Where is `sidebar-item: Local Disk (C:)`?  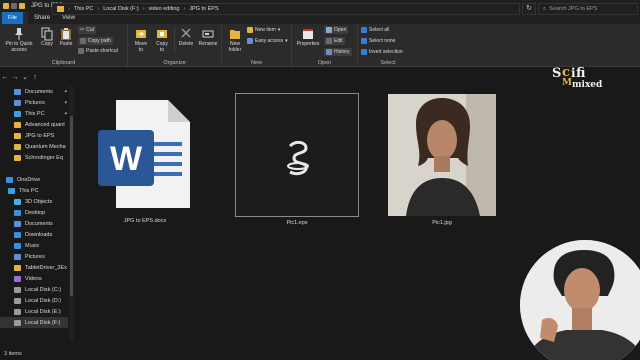
sidebar-item: Local Disk (C:) is located at coordinates (34, 289).